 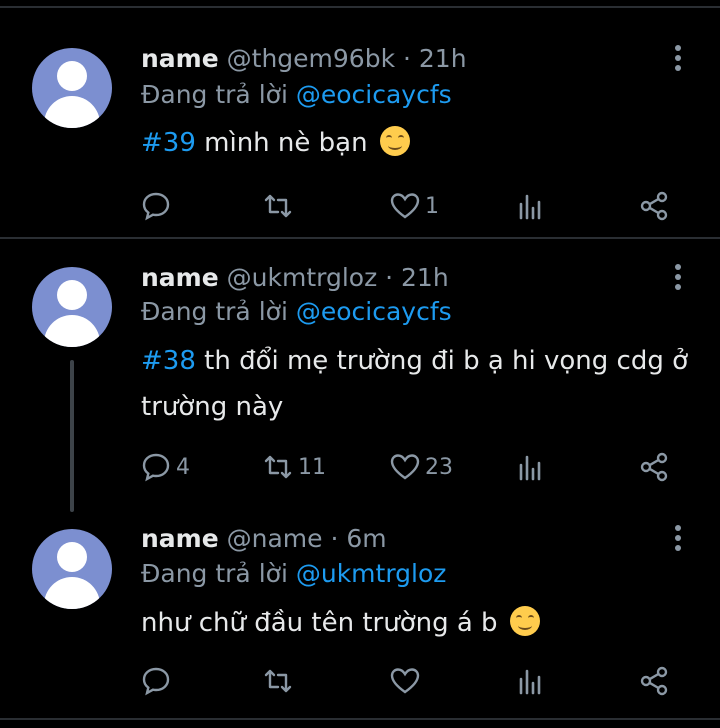 I want to click on tweet-body: như chữ đầu tên trường á b, so click(x=319, y=623).